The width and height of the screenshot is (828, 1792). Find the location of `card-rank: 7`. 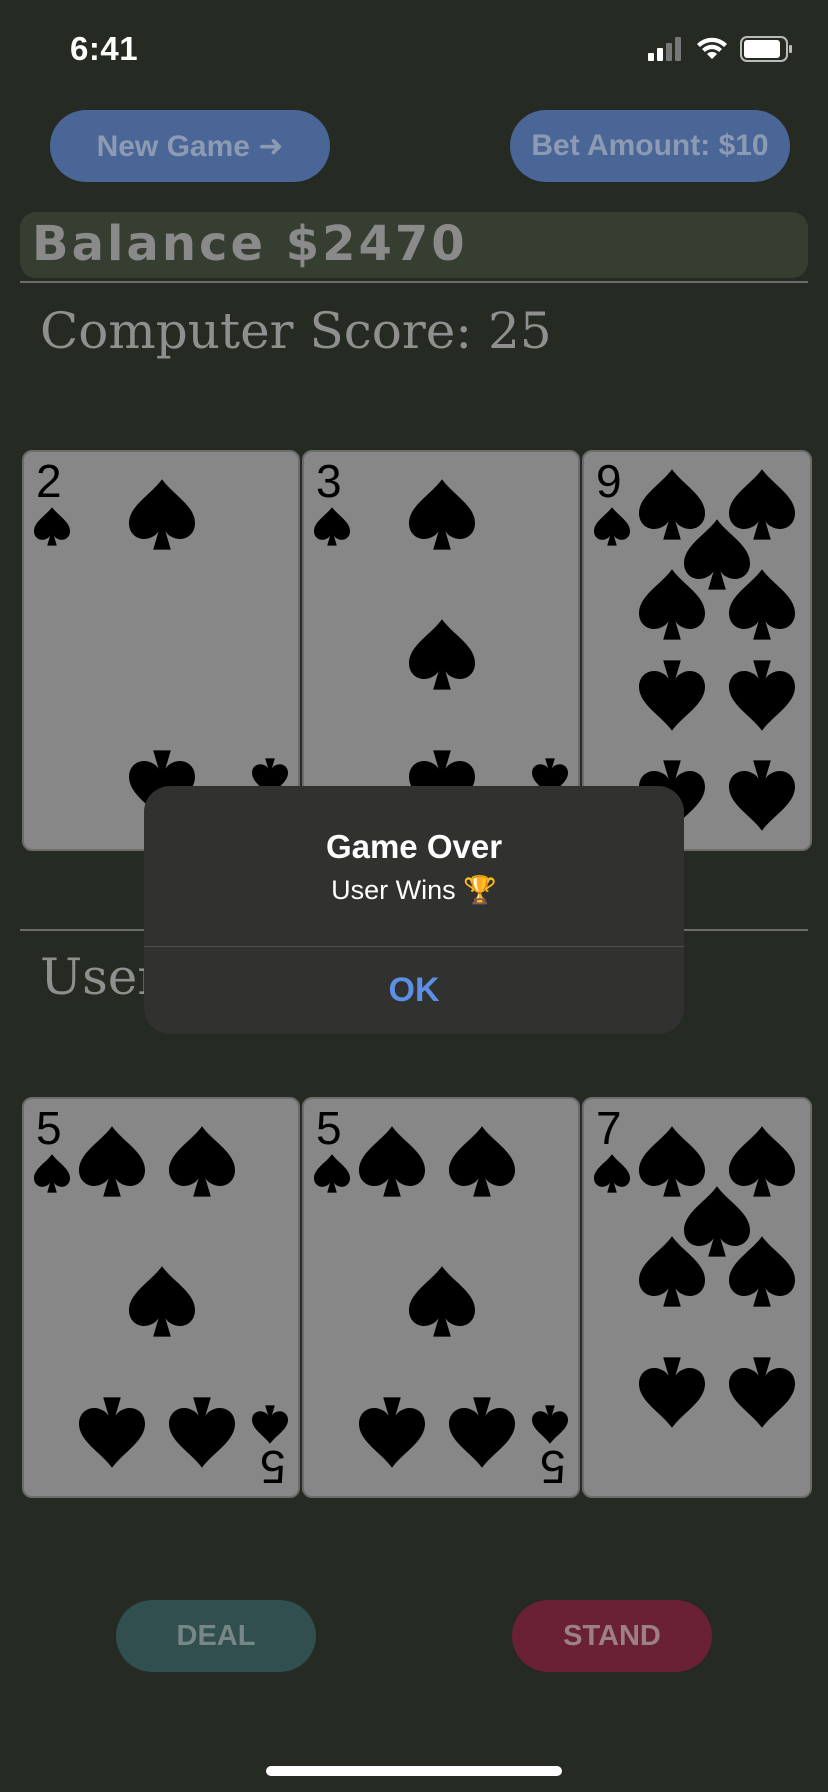

card-rank: 7 is located at coordinates (609, 1128).